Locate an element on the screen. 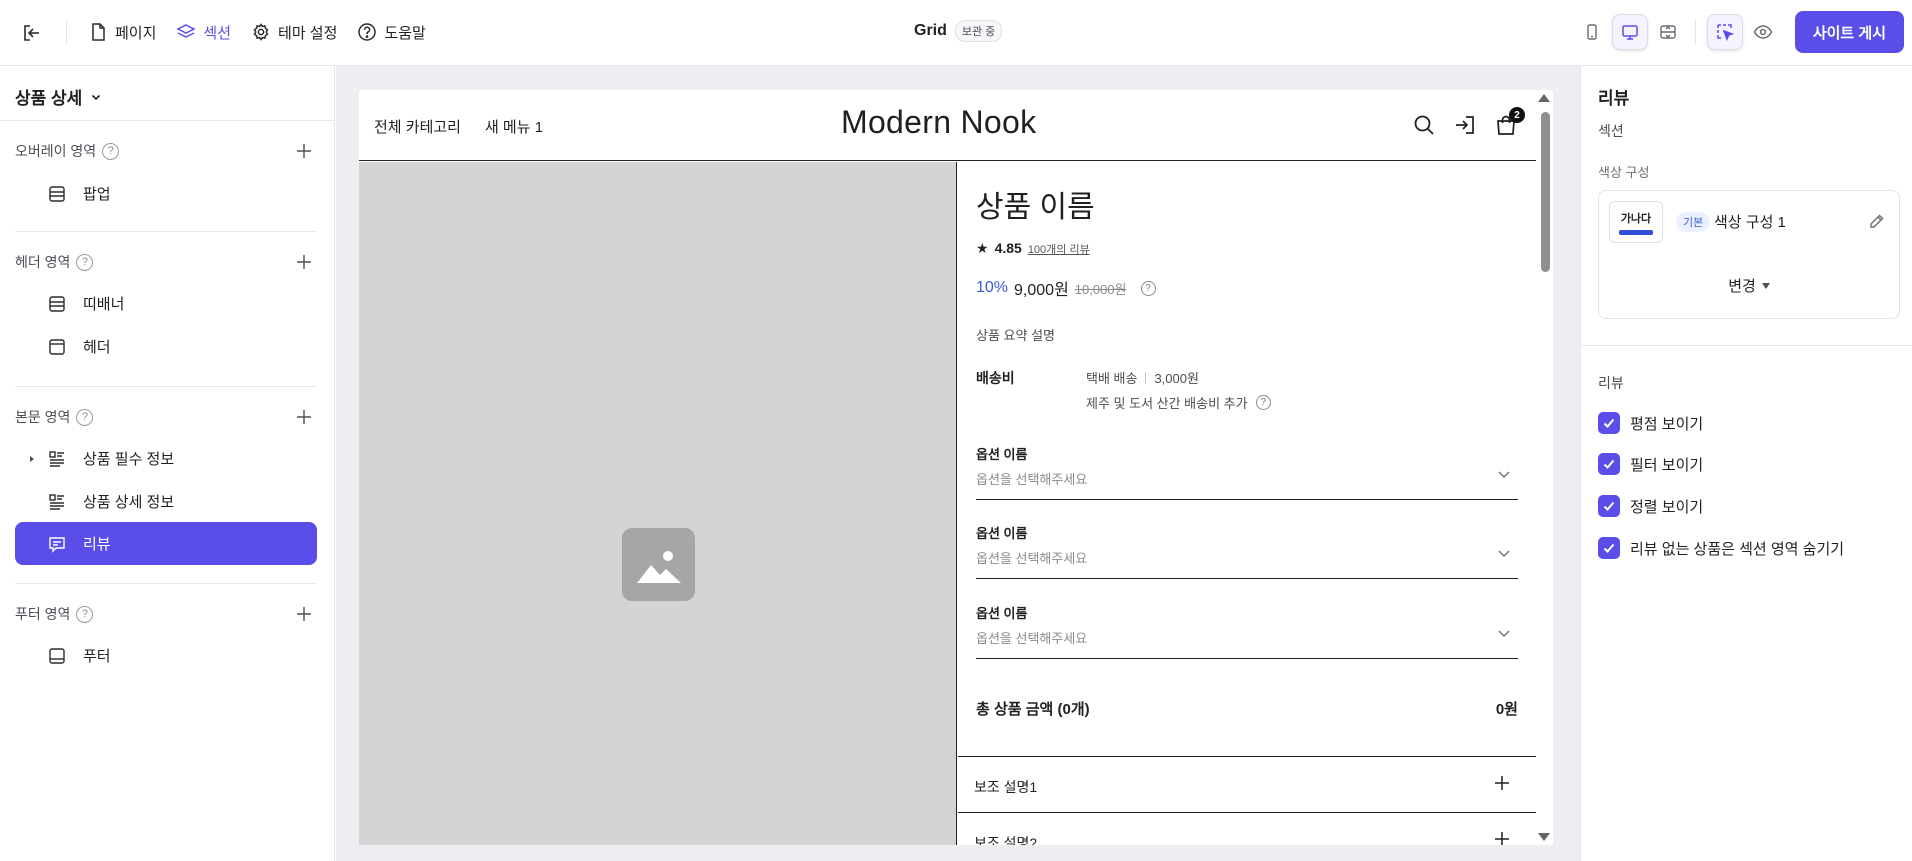 This screenshot has height=861, width=1912. add-header-section-button is located at coordinates (304, 262).